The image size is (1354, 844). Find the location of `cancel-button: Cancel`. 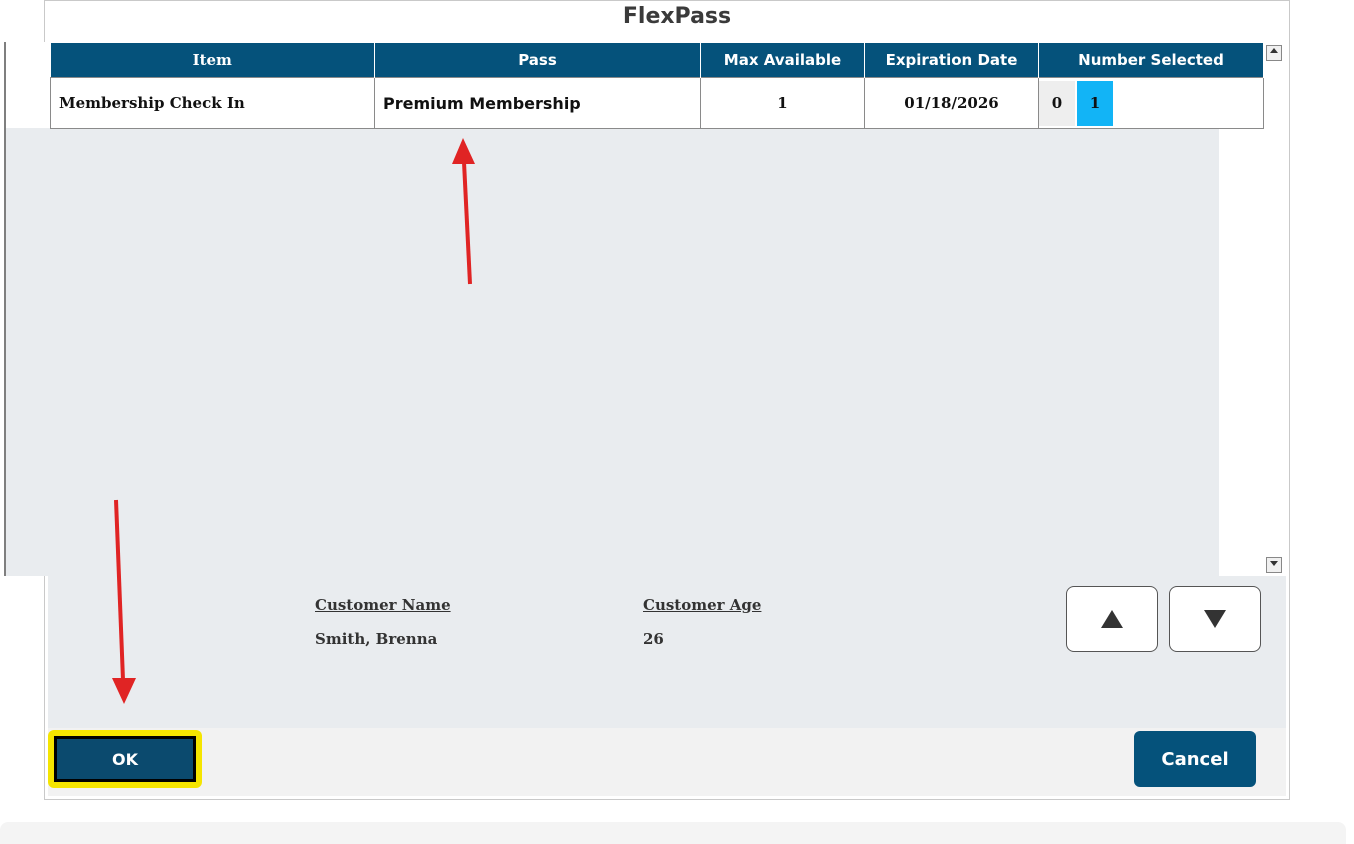

cancel-button: Cancel is located at coordinates (1195, 759).